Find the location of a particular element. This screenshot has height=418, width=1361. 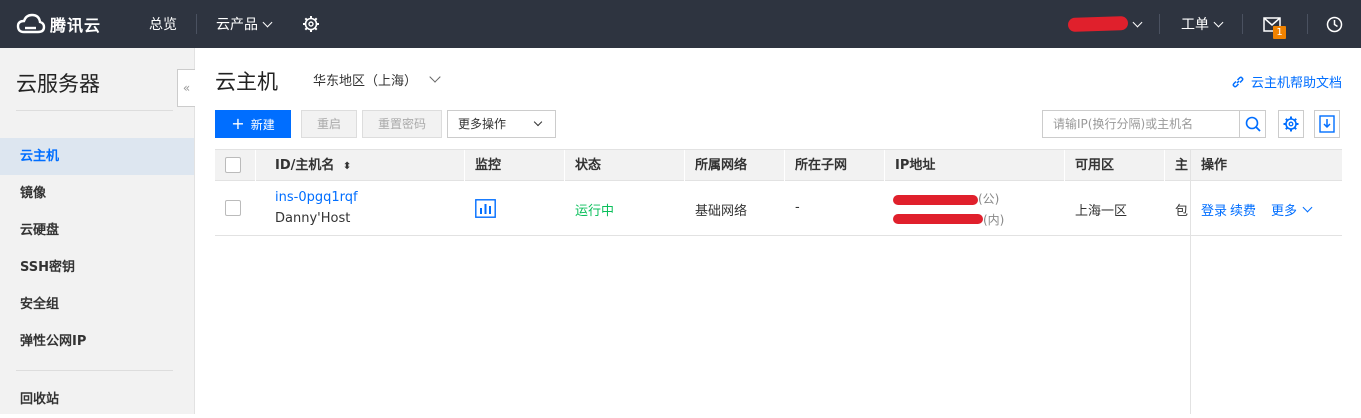

reset-password-button: 重置密码 is located at coordinates (402, 124).